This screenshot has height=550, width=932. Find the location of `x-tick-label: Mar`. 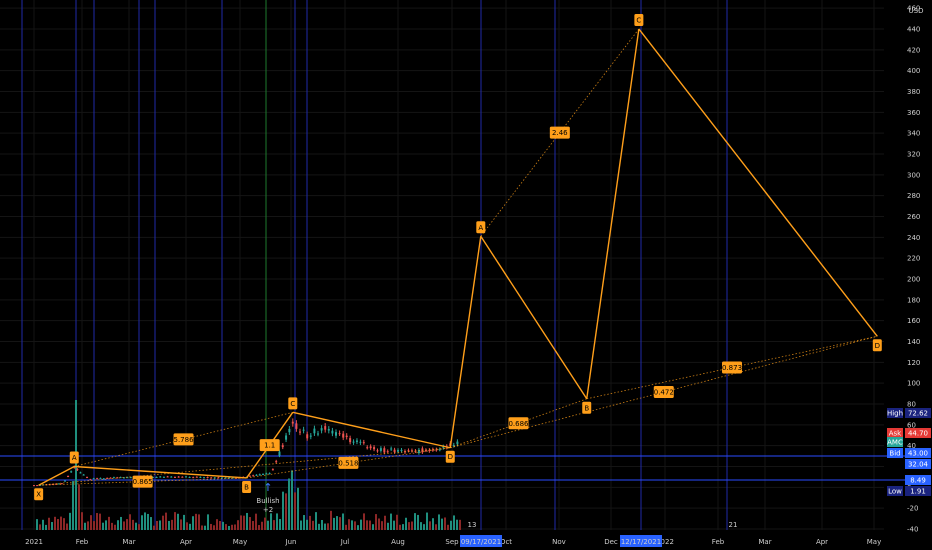

x-tick-label: Mar is located at coordinates (764, 542).